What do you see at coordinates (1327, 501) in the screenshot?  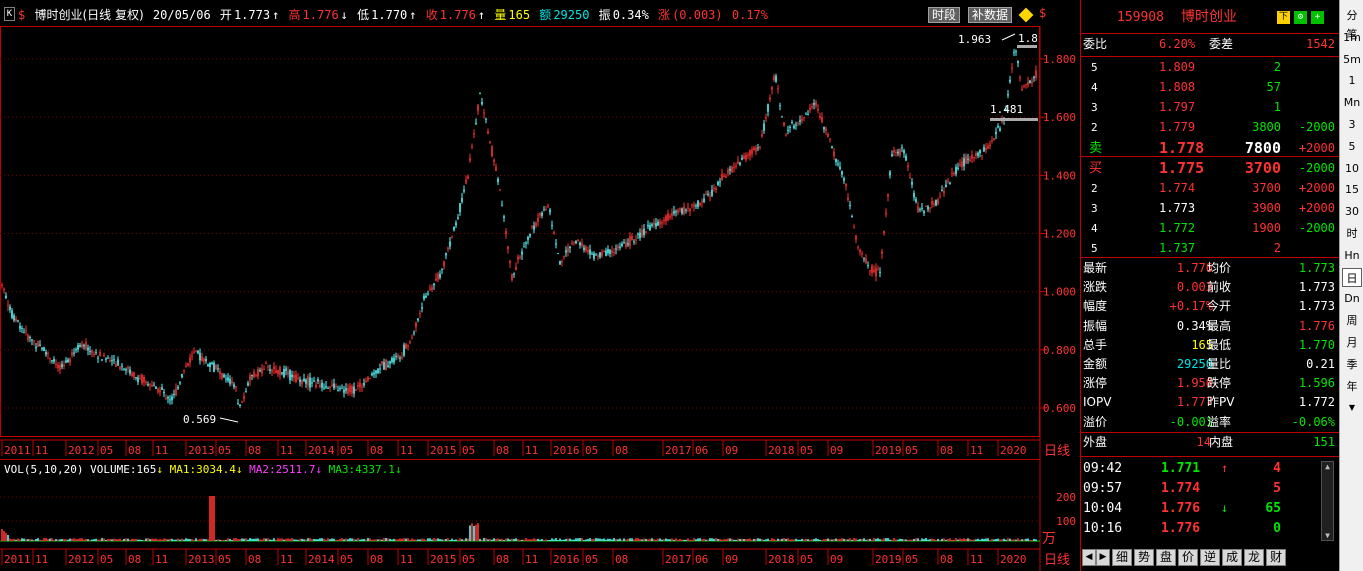 I see `tick-scrollbar: ▲ ▼` at bounding box center [1327, 501].